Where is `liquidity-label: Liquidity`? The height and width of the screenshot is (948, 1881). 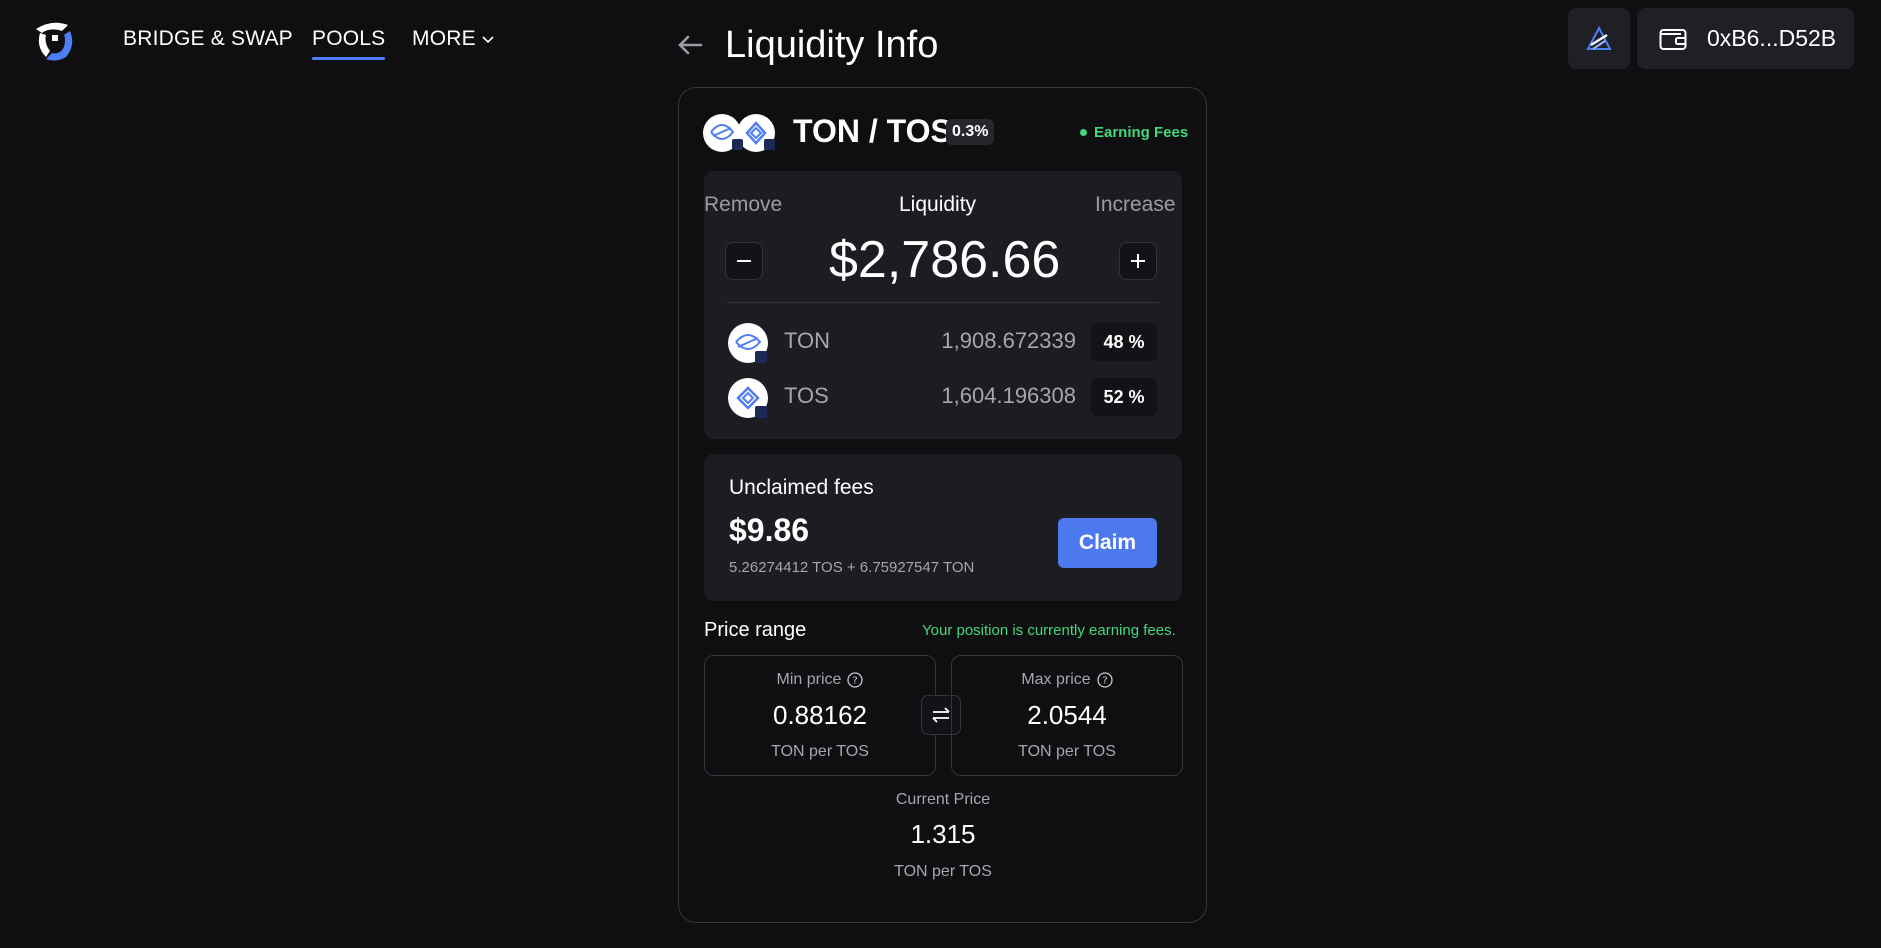
liquidity-label: Liquidity is located at coordinates (938, 204).